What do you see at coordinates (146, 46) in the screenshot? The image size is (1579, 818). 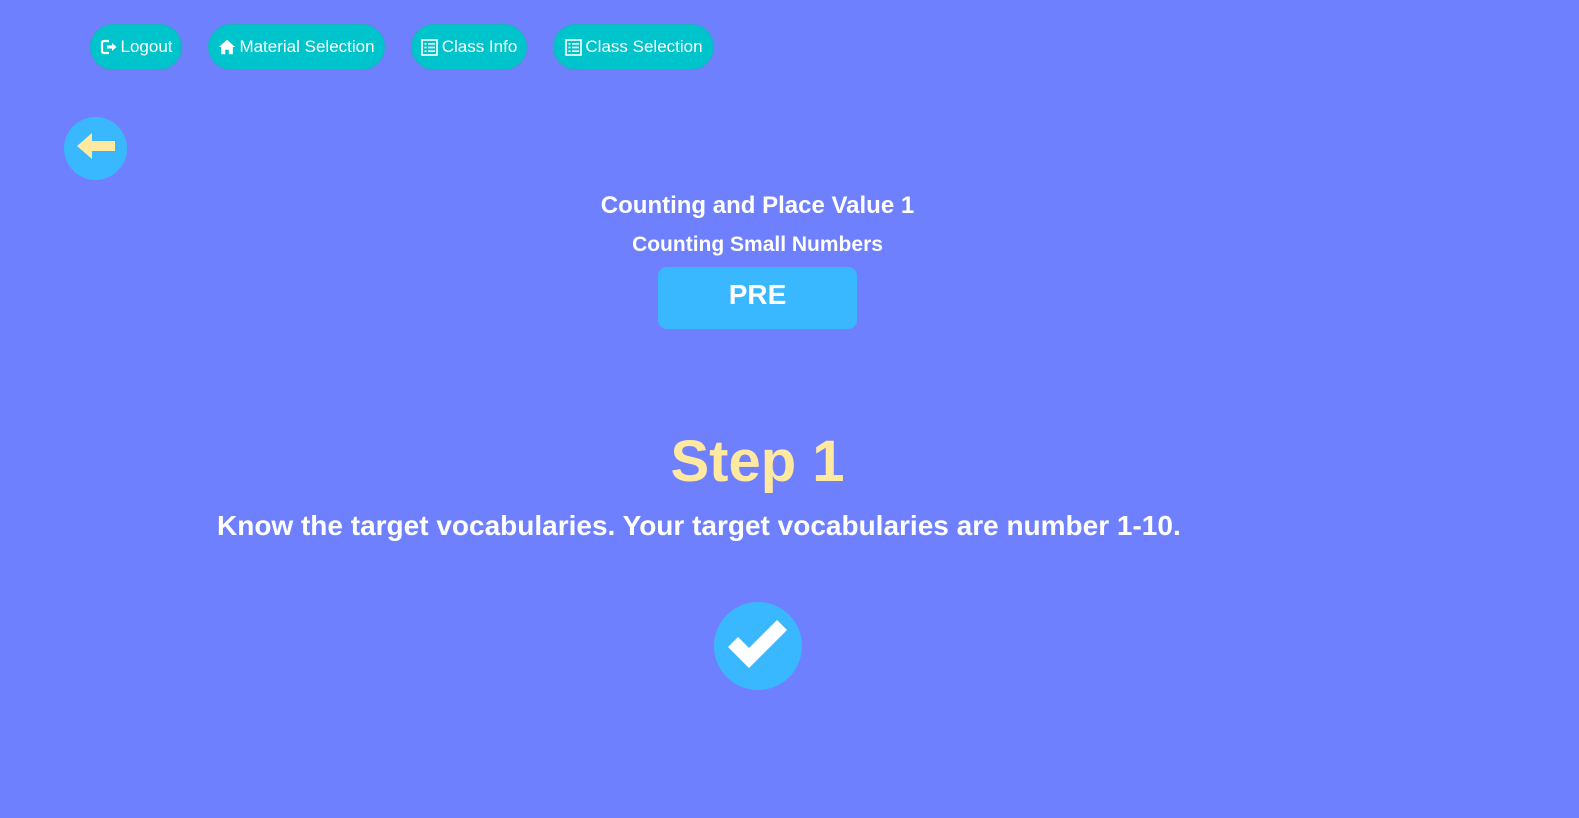 I see `logout-label: Logout` at bounding box center [146, 46].